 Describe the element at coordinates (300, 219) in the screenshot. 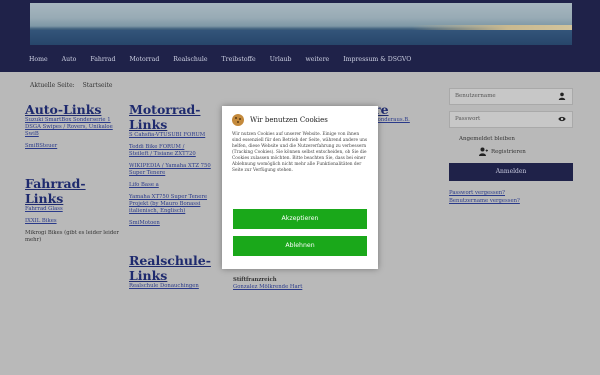

I see `accept-cookies-button: Akzeptieren` at that location.